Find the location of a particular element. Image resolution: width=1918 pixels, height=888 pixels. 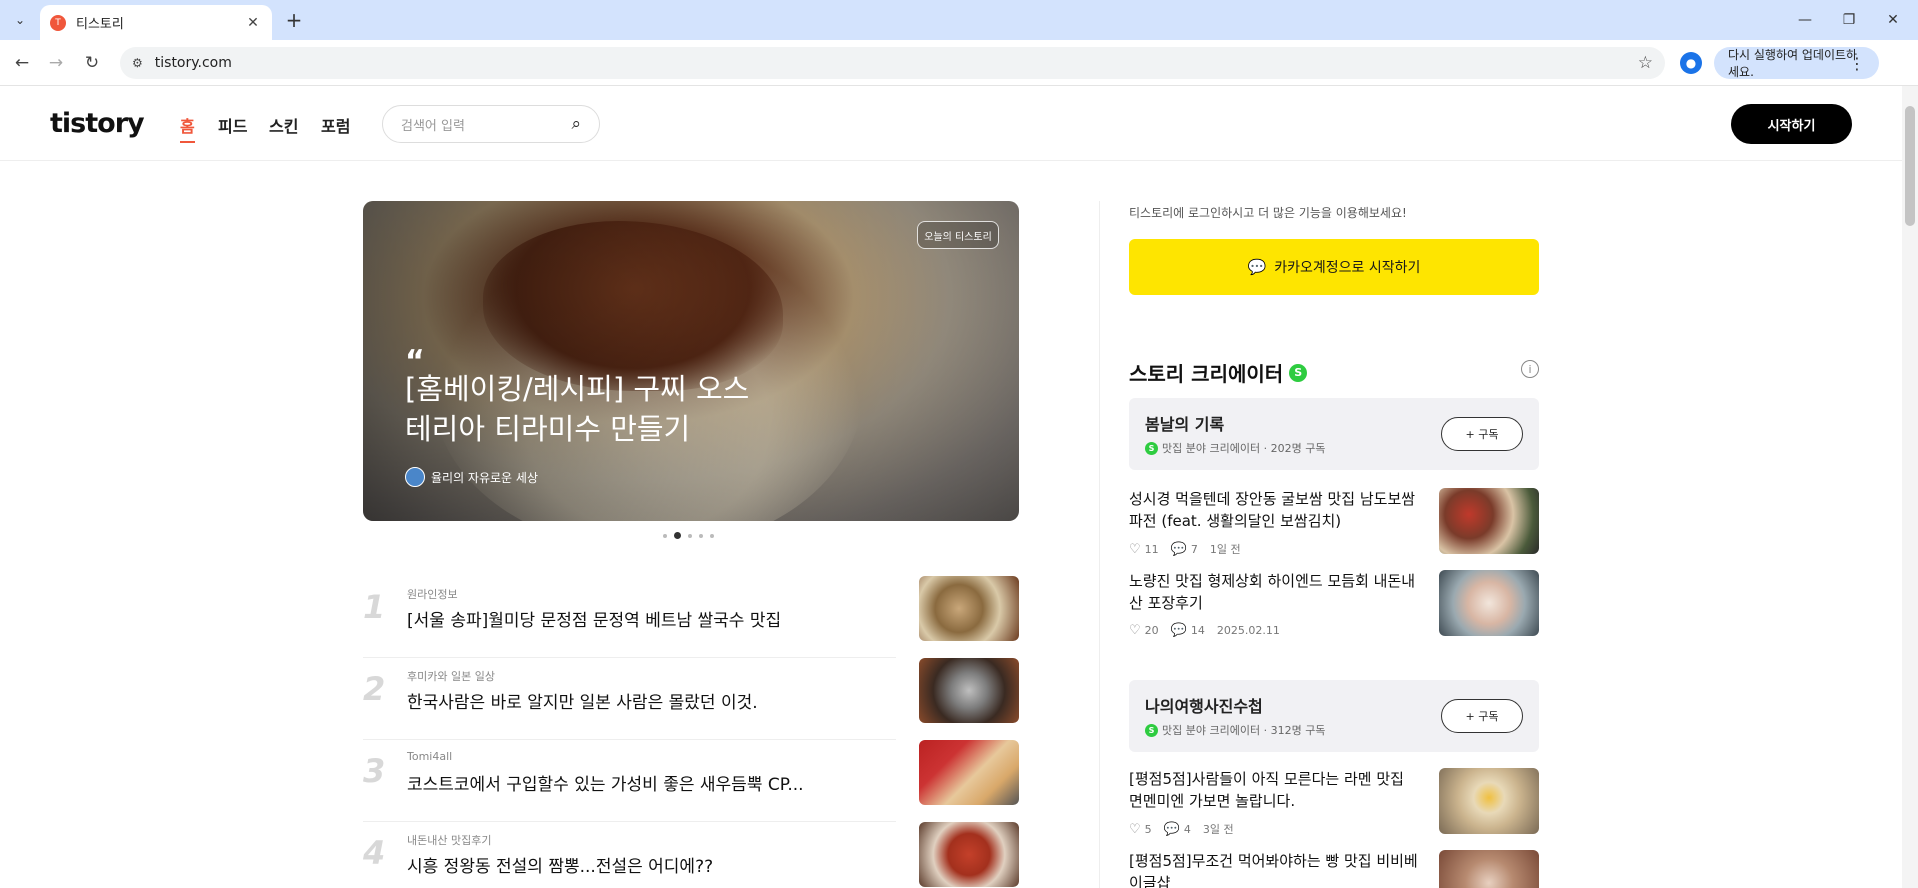

minimize-icon: — is located at coordinates (1805, 20).